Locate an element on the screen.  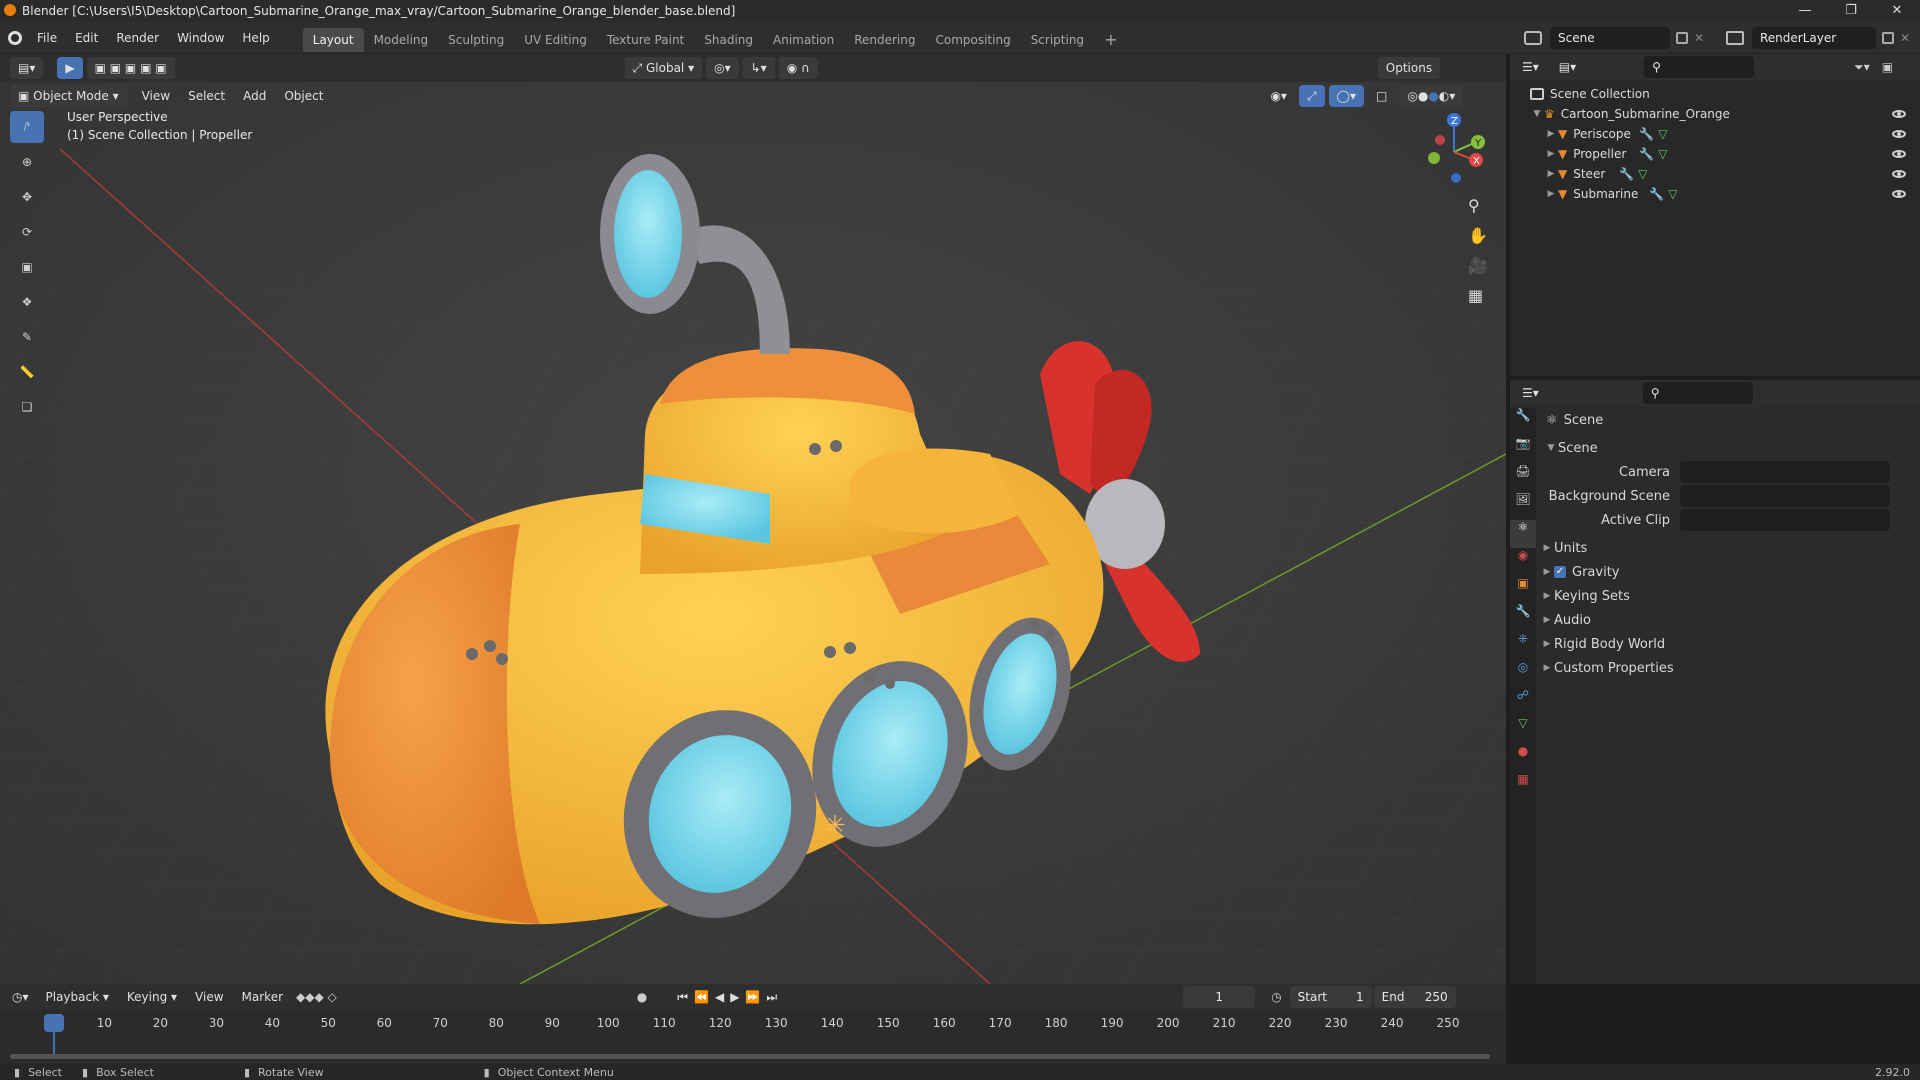
particles-tab-icon: ⁜ is located at coordinates (1523, 646).